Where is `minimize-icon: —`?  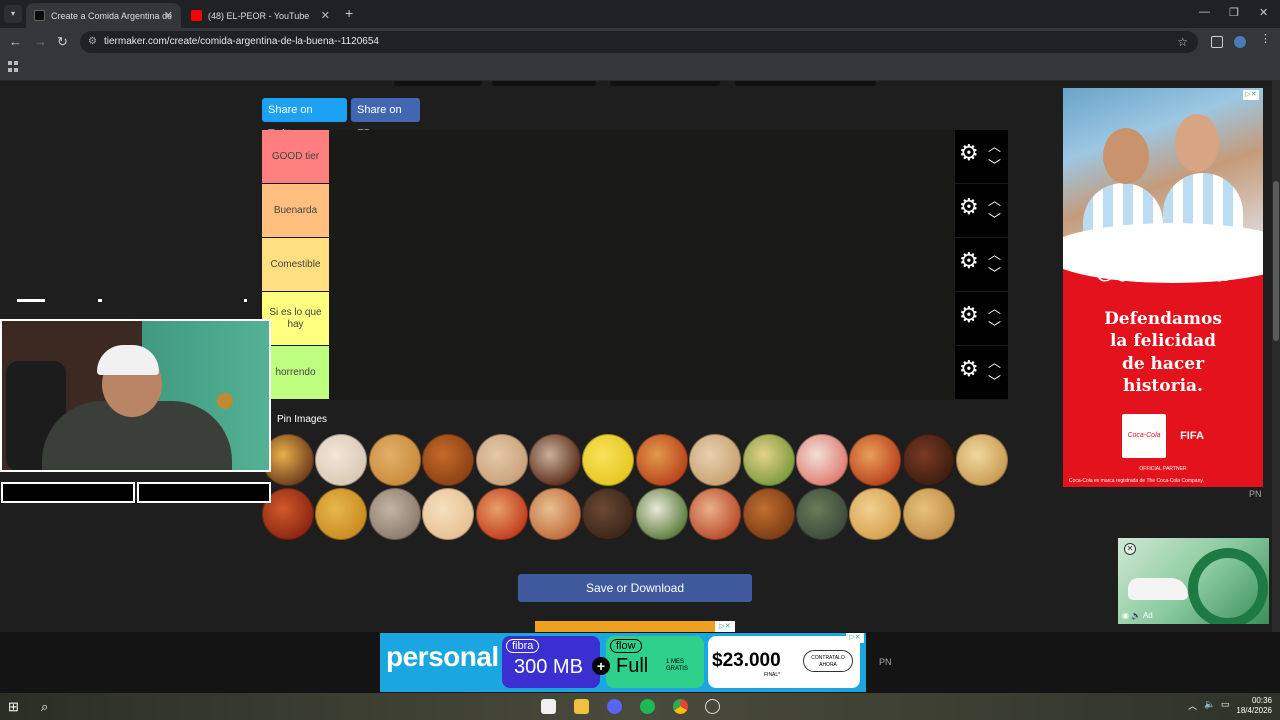
minimize-icon: — is located at coordinates (1204, 12).